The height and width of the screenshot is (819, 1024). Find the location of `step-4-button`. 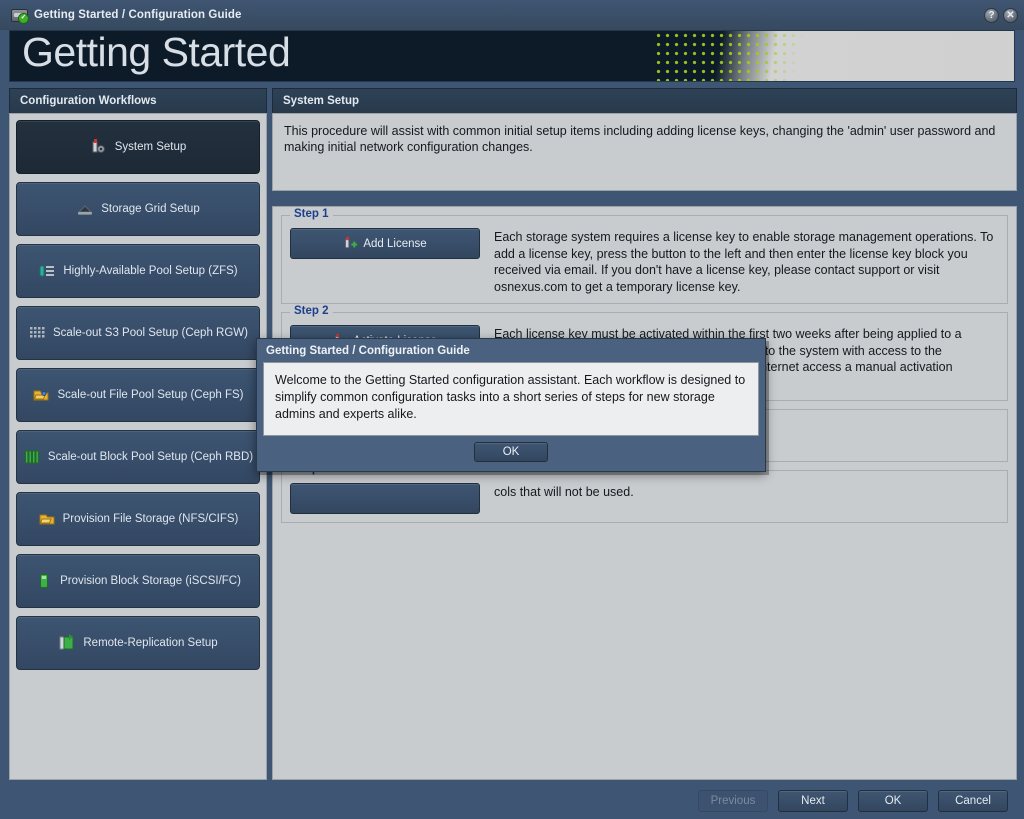

step-4-button is located at coordinates (385, 498).